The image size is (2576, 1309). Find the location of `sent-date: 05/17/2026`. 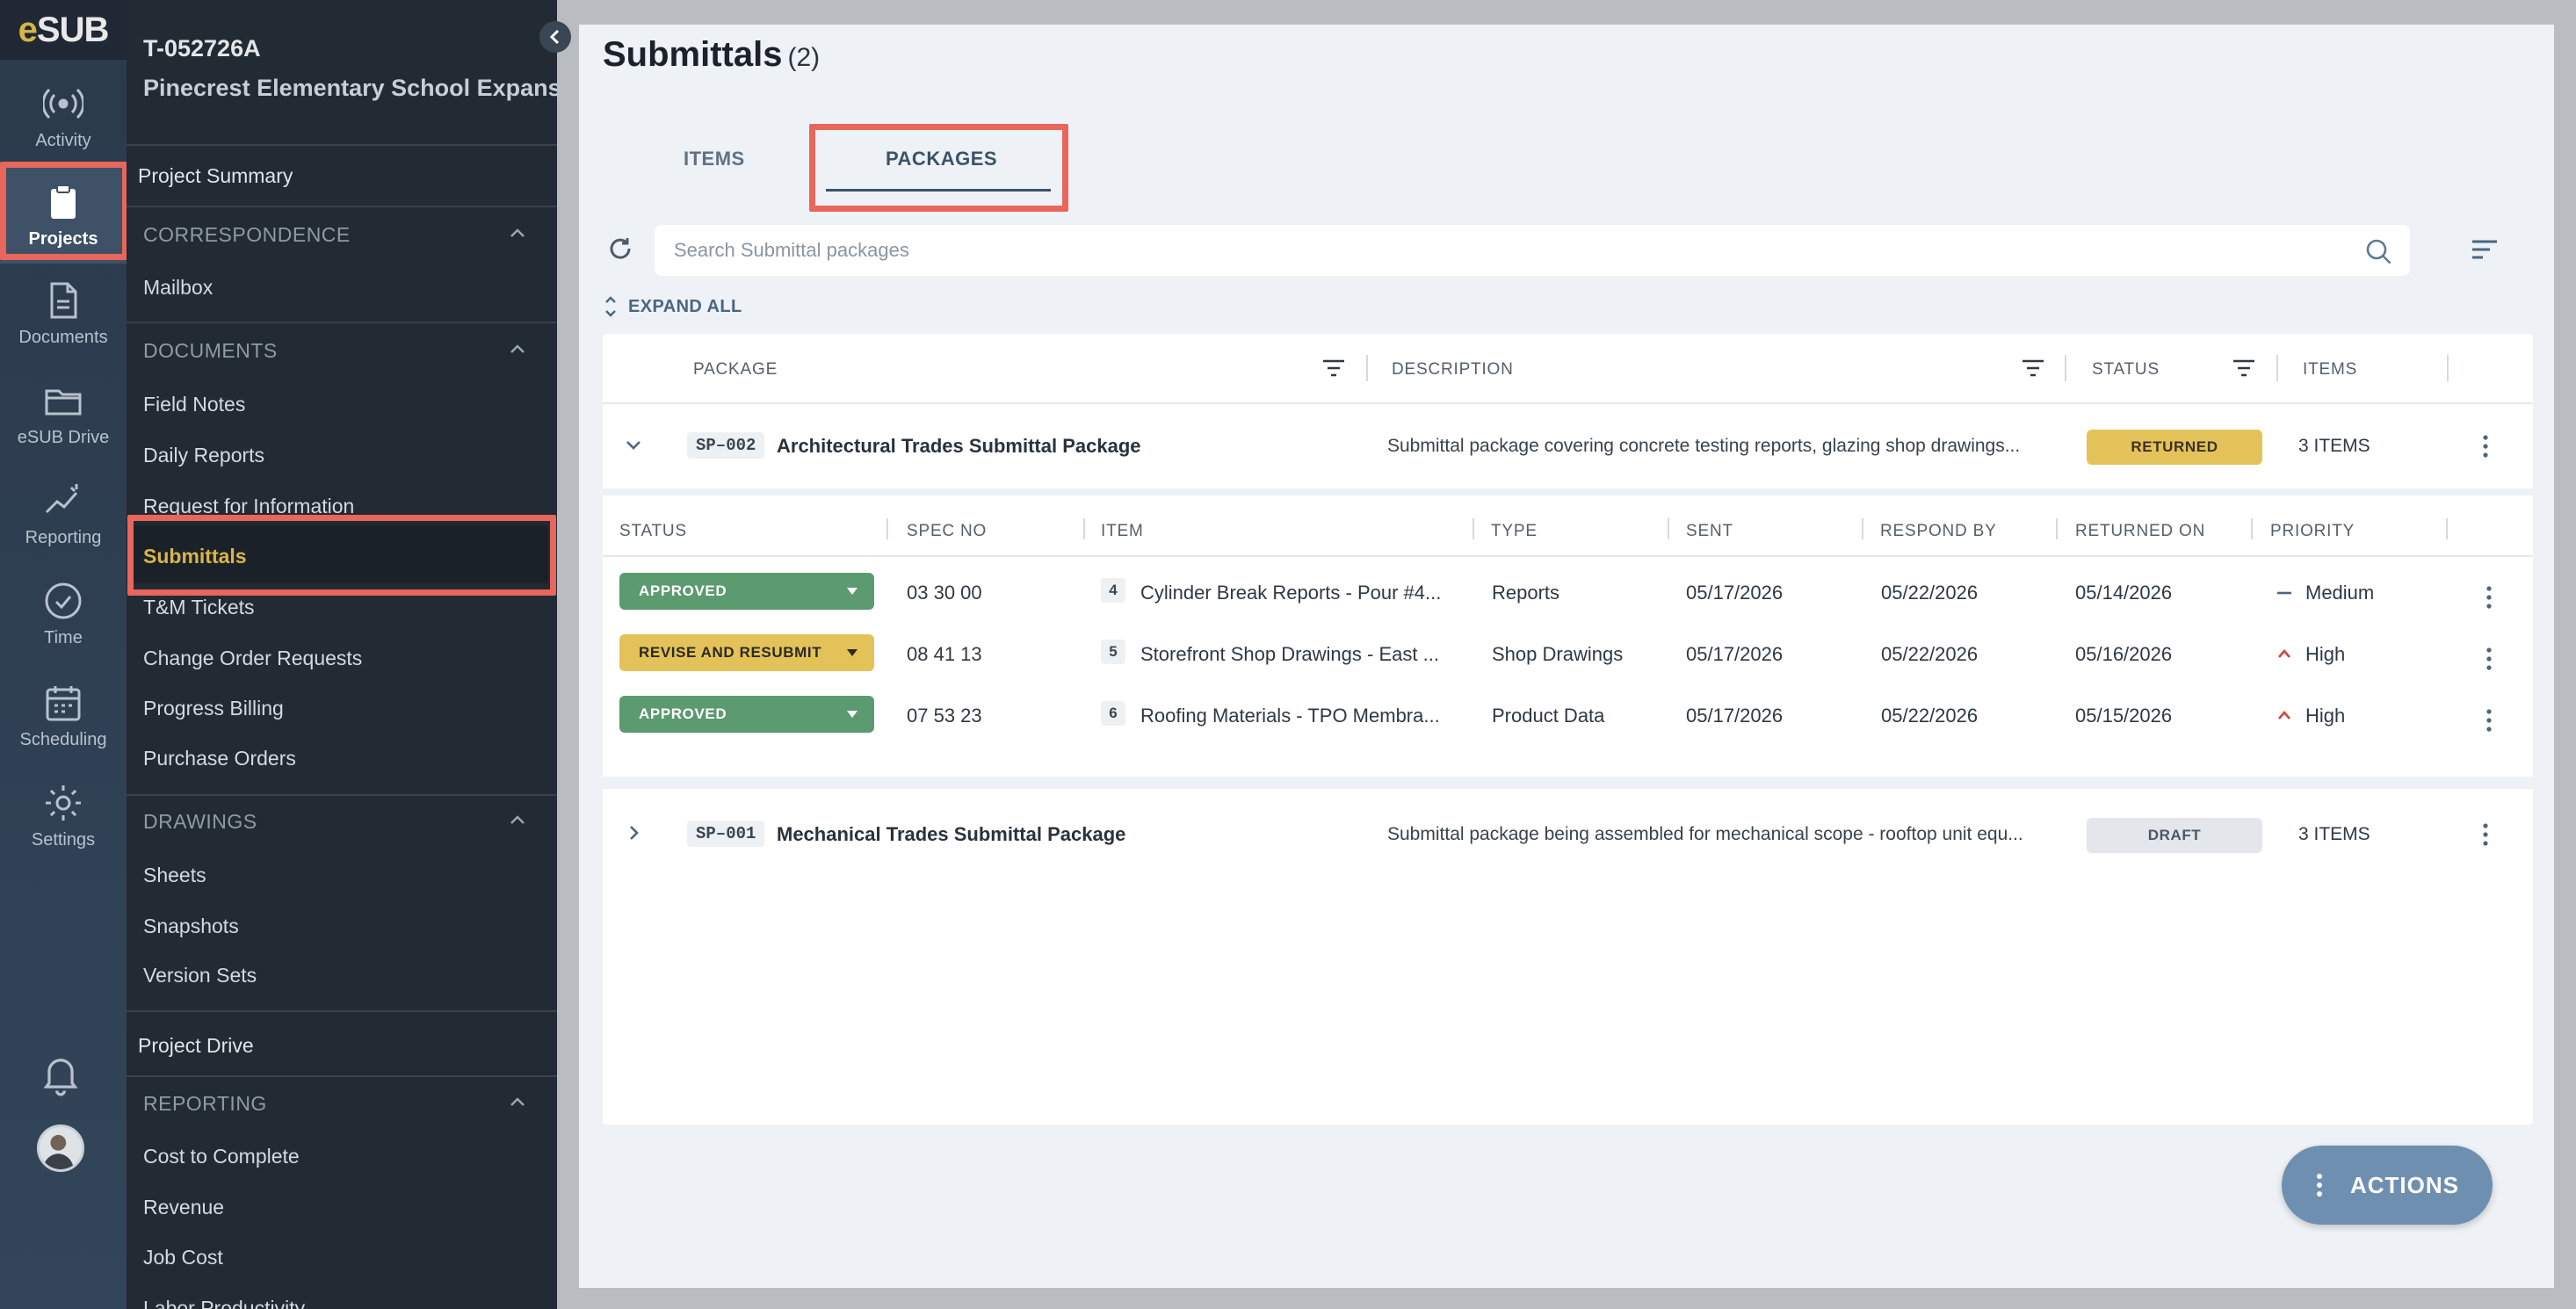

sent-date: 05/17/2026 is located at coordinates (1735, 716).